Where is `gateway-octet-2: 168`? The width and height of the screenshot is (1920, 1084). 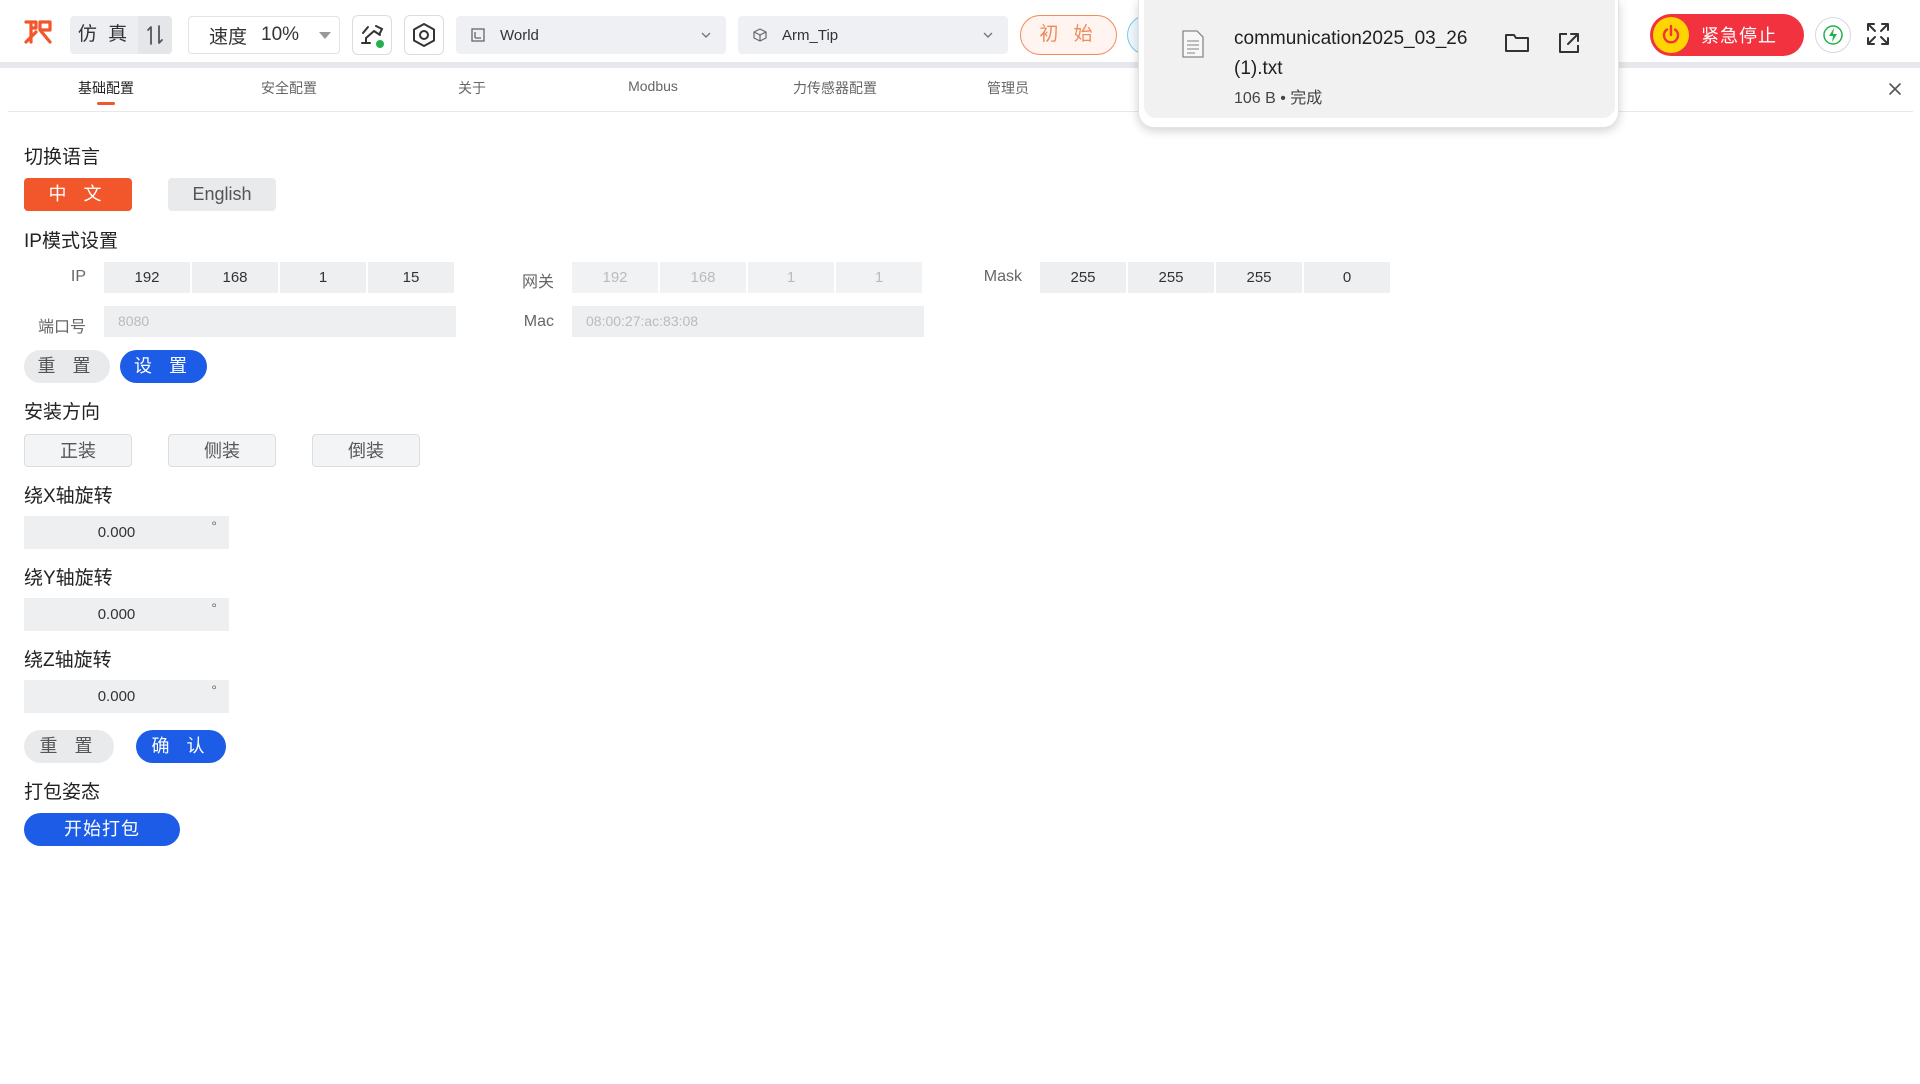
gateway-octet-2: 168 is located at coordinates (703, 277).